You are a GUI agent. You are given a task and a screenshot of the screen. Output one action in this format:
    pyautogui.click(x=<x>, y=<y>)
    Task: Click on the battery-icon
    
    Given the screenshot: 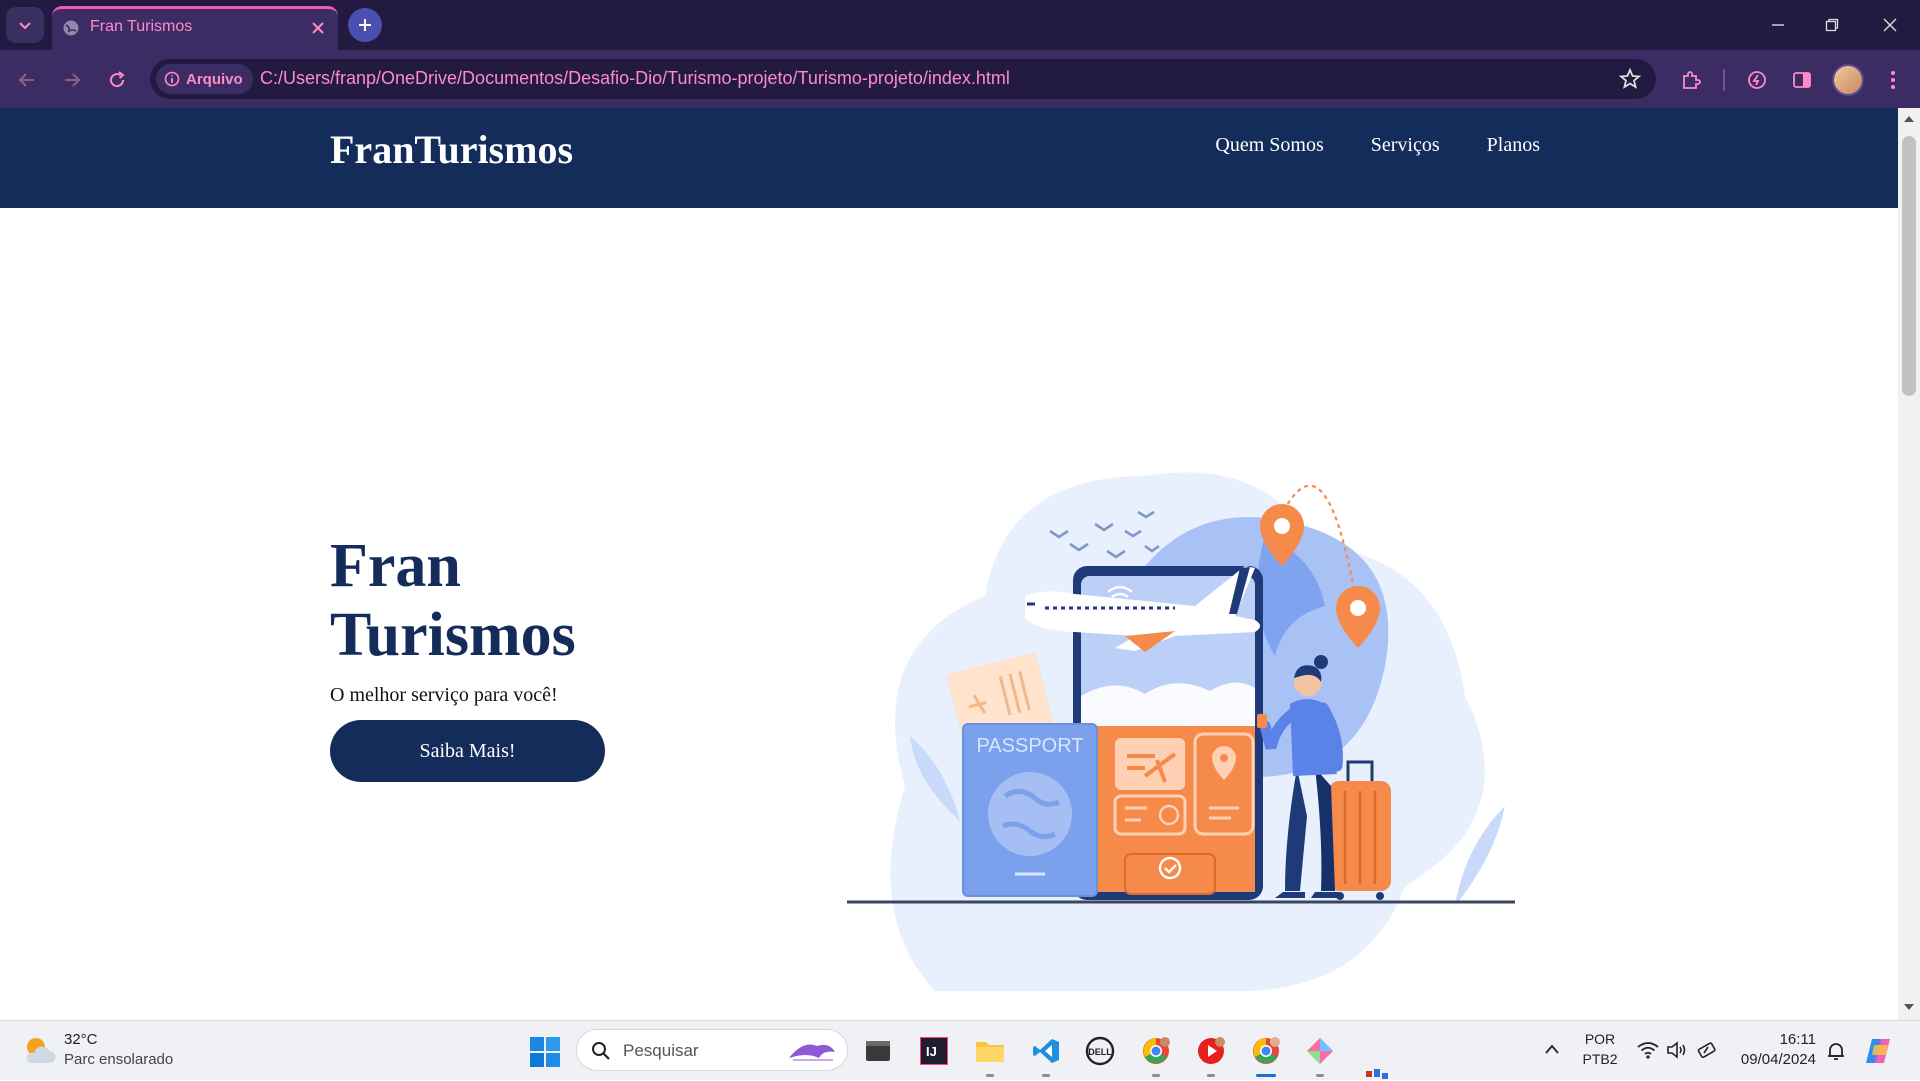 What is the action you would take?
    pyautogui.click(x=1707, y=1050)
    